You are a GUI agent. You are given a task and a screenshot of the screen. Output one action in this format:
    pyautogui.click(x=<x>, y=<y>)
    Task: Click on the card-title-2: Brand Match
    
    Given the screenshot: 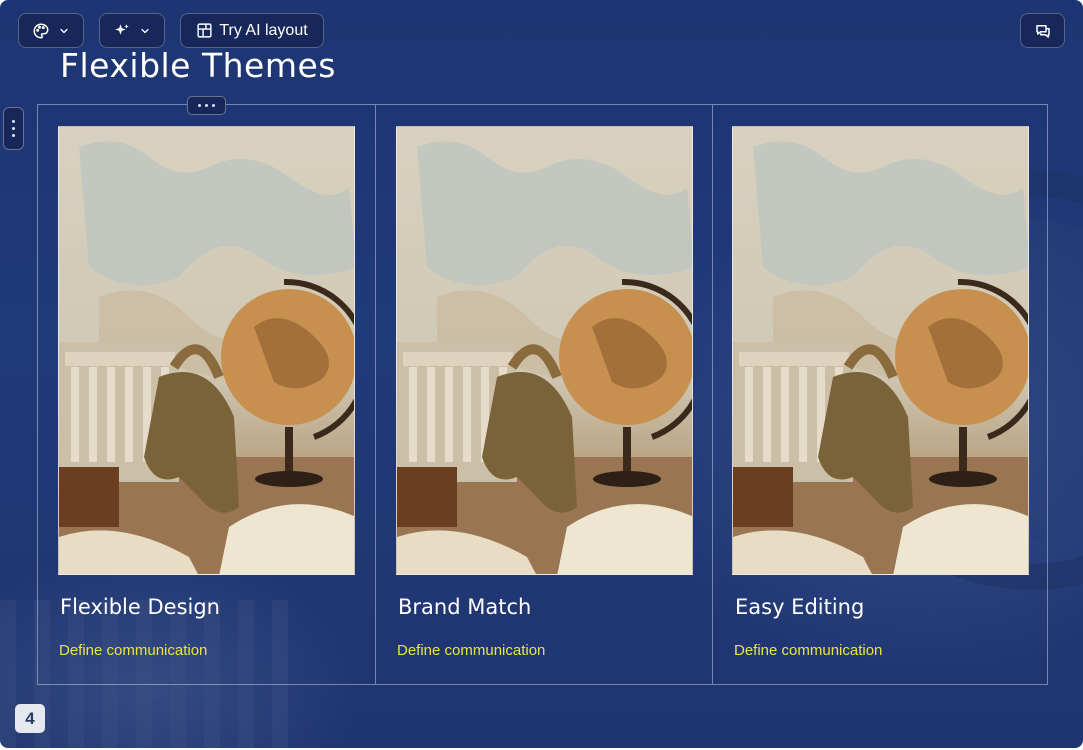 What is the action you would take?
    pyautogui.click(x=464, y=607)
    